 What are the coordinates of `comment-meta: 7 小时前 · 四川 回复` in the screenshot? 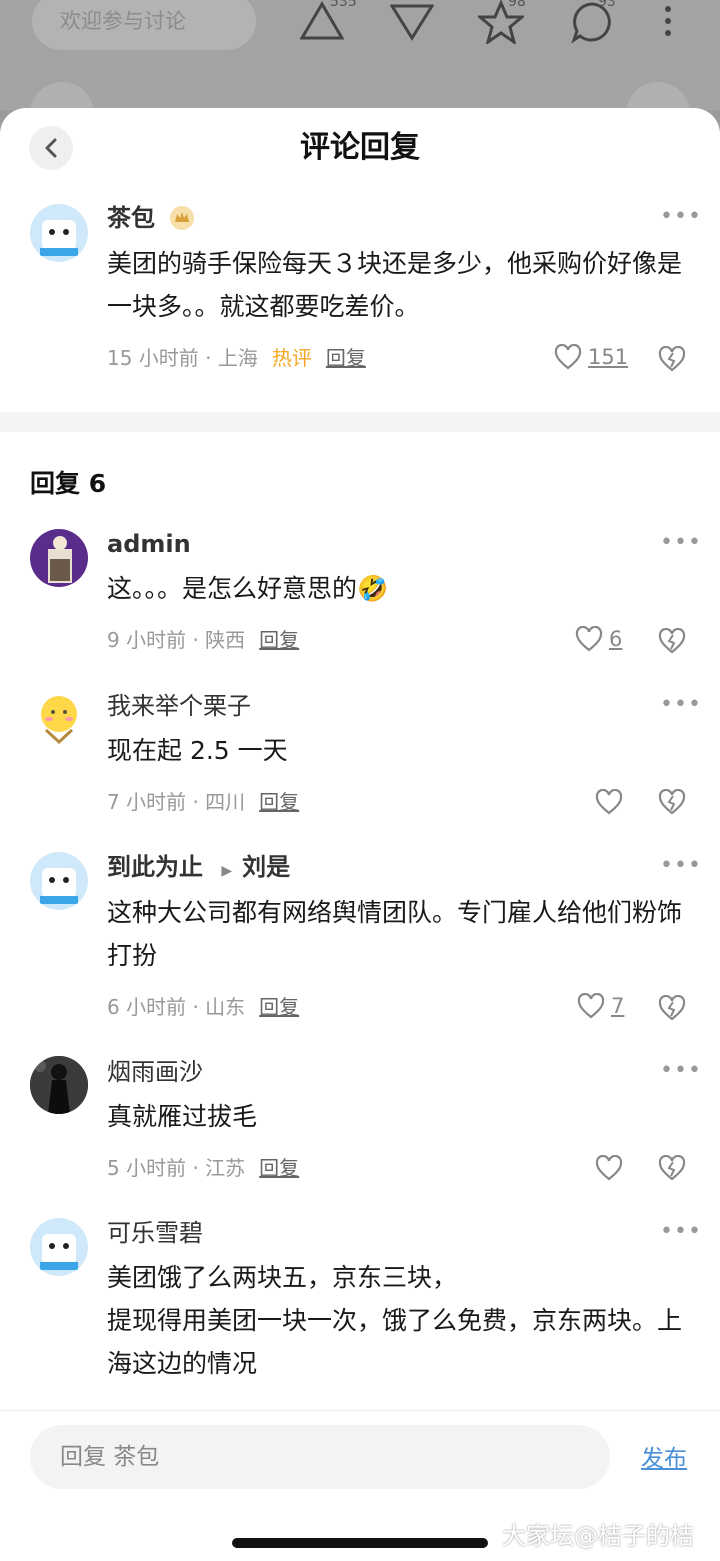 It's located at (203, 802).